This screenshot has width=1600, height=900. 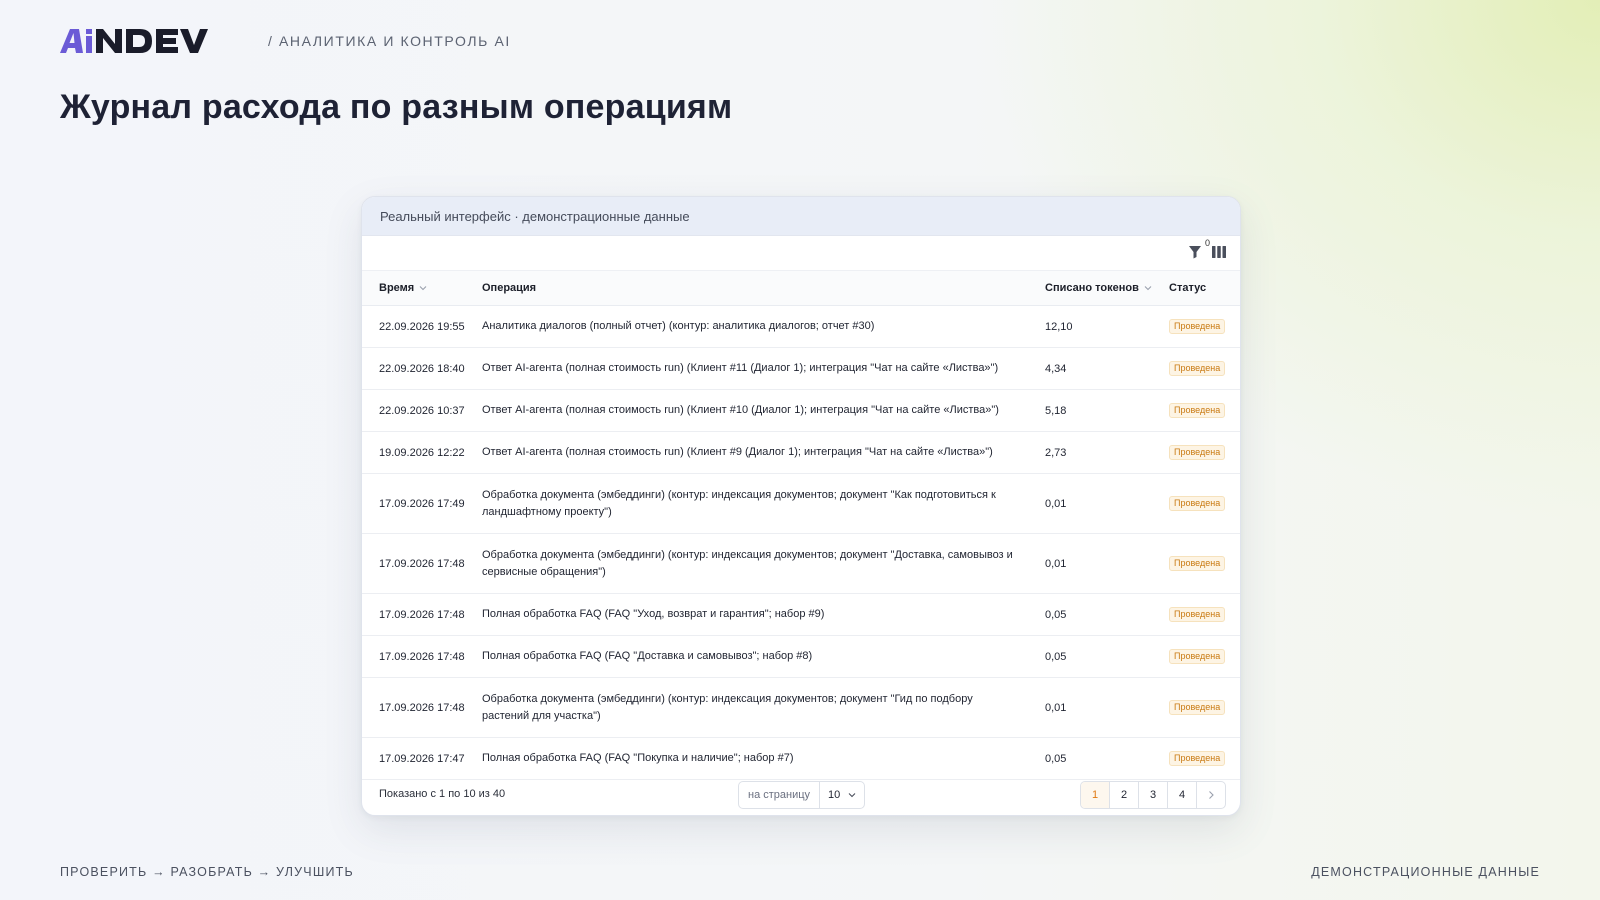 I want to click on page-button-1: 1, so click(x=1095, y=795).